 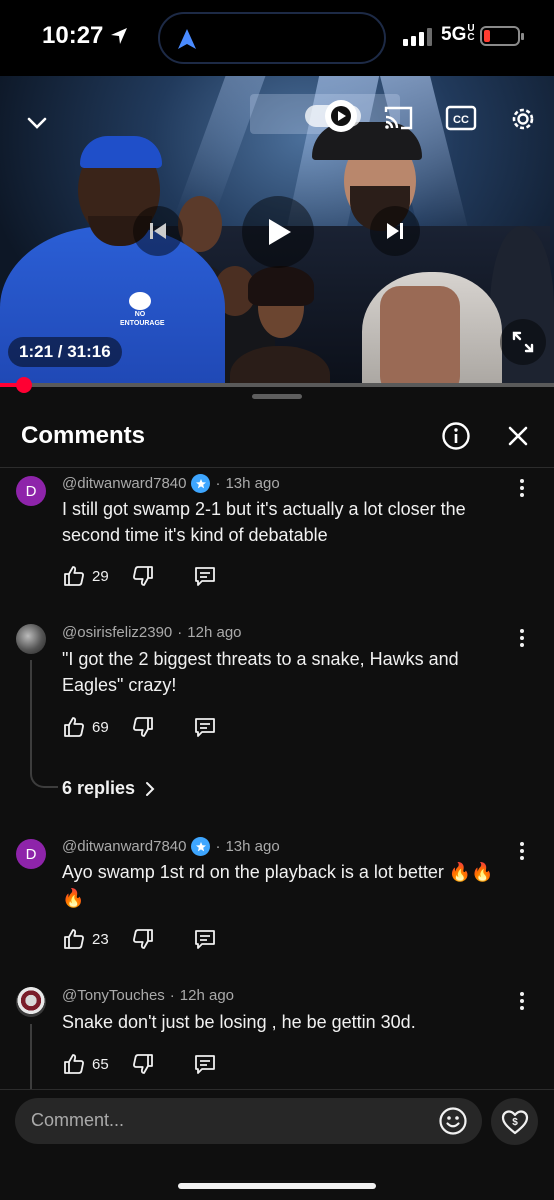 I want to click on battery-icon, so click(x=502, y=36).